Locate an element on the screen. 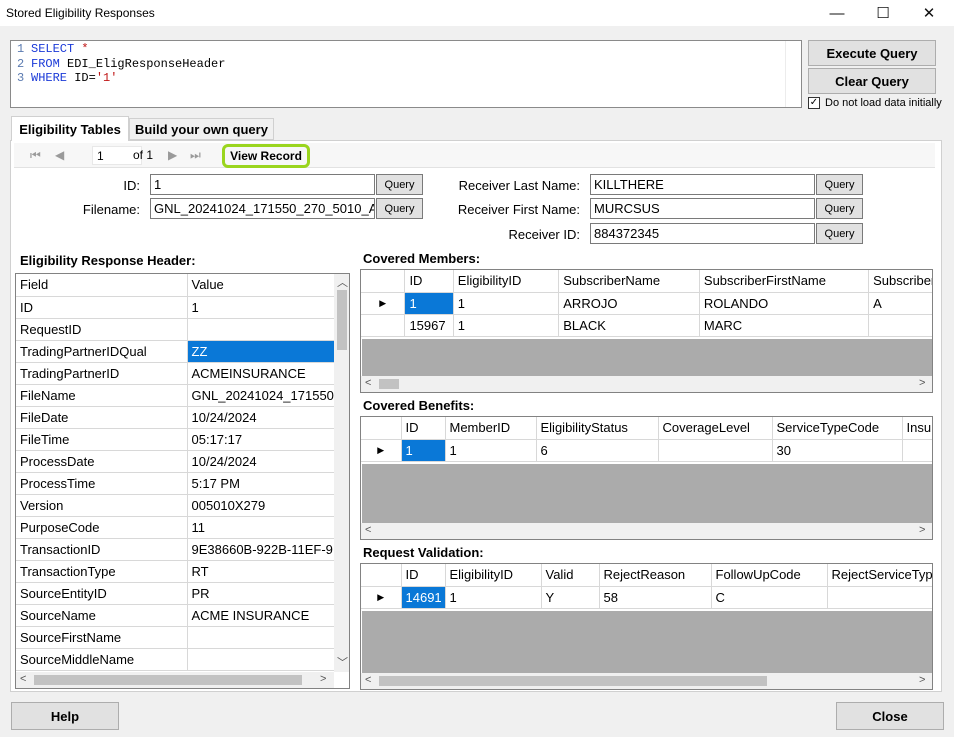  field-cell: FileName is located at coordinates (102, 395).